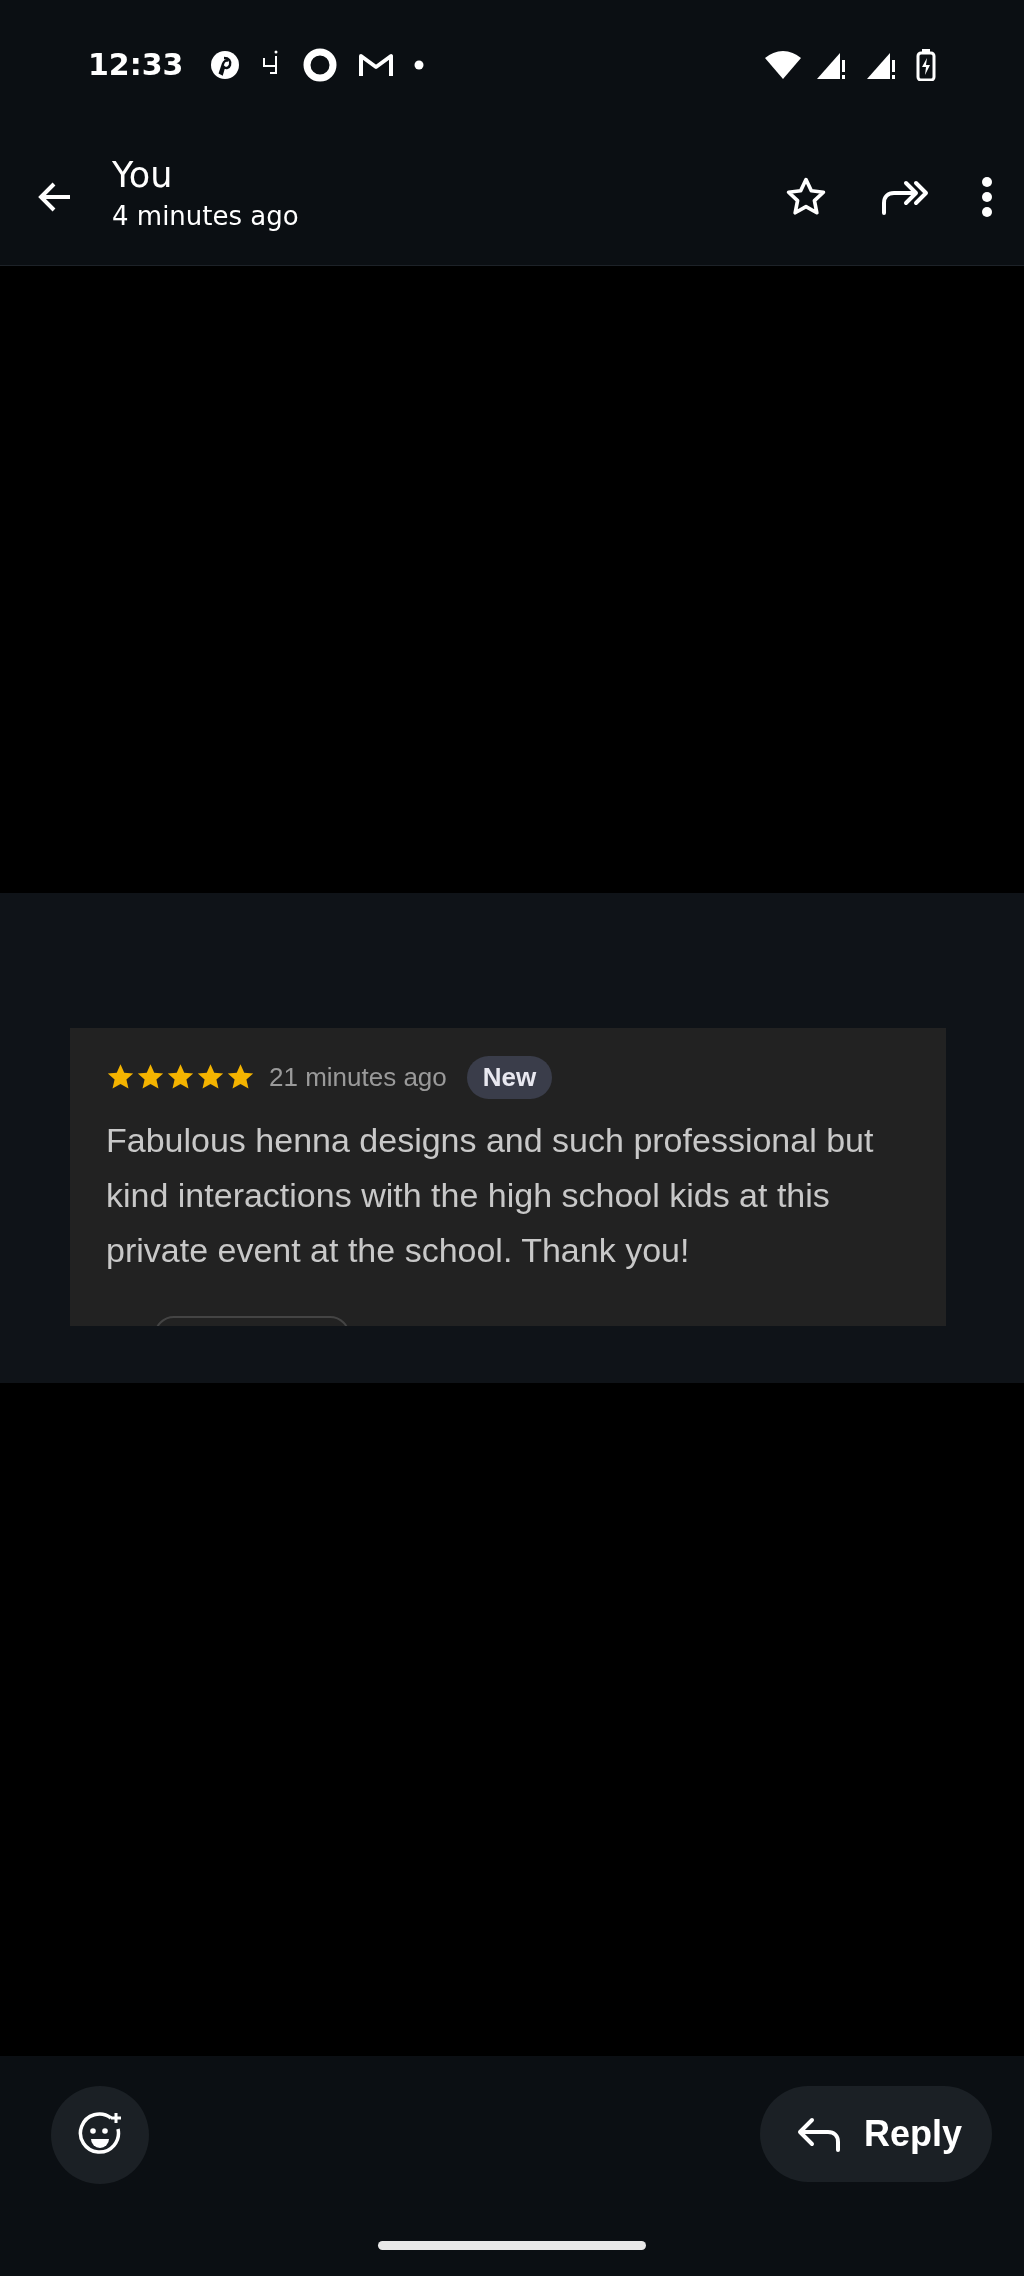  What do you see at coordinates (143, 175) in the screenshot?
I see `sender-name: You` at bounding box center [143, 175].